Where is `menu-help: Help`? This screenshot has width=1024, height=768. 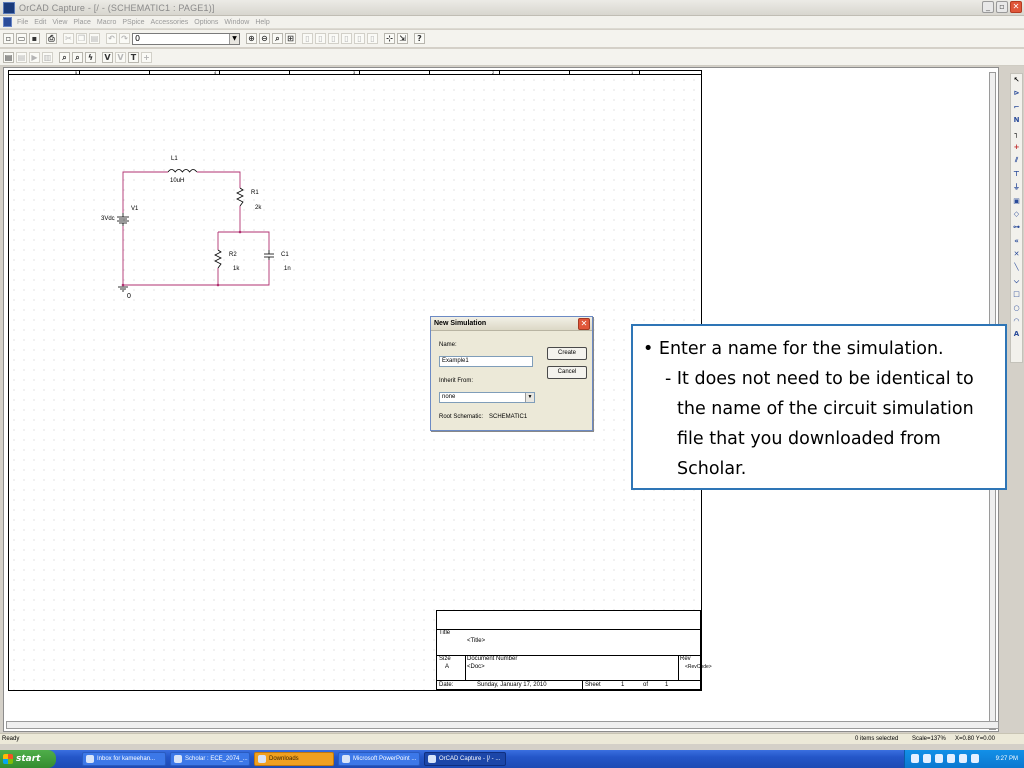 menu-help: Help is located at coordinates (262, 22).